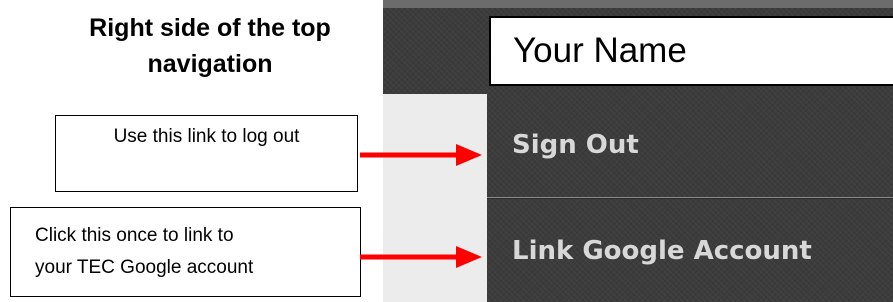 Image resolution: width=893 pixels, height=302 pixels. Describe the element at coordinates (134, 235) in the screenshot. I see `google-callout-line-1: Click this once to link to` at that location.